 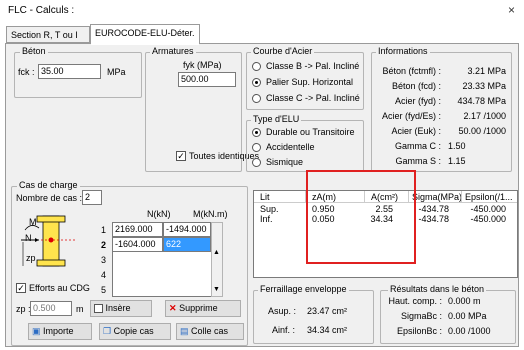 What do you see at coordinates (69, 71) in the screenshot?
I see `fck-input: 35.00` at bounding box center [69, 71].